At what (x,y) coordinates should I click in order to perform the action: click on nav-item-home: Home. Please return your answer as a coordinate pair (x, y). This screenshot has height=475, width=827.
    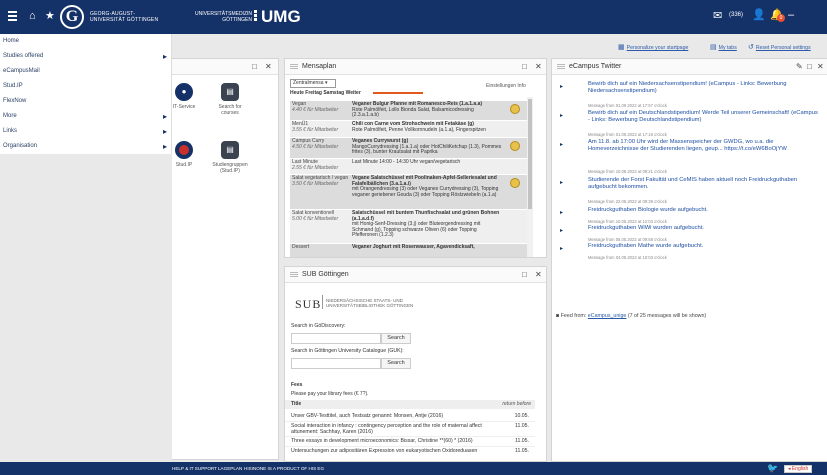
    Looking at the image, I should click on (85, 41).